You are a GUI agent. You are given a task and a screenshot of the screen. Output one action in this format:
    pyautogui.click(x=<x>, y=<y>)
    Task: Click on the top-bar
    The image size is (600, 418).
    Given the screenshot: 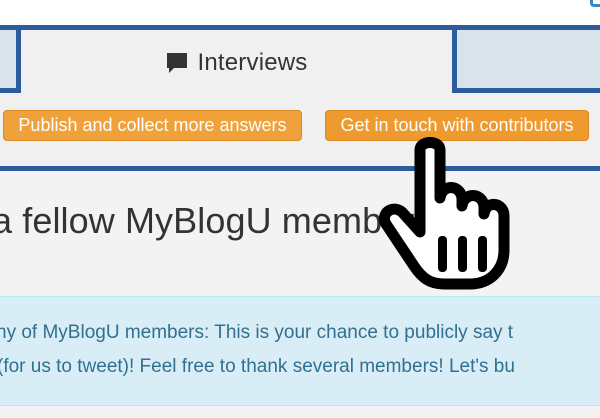 What is the action you would take?
    pyautogui.click(x=300, y=12)
    